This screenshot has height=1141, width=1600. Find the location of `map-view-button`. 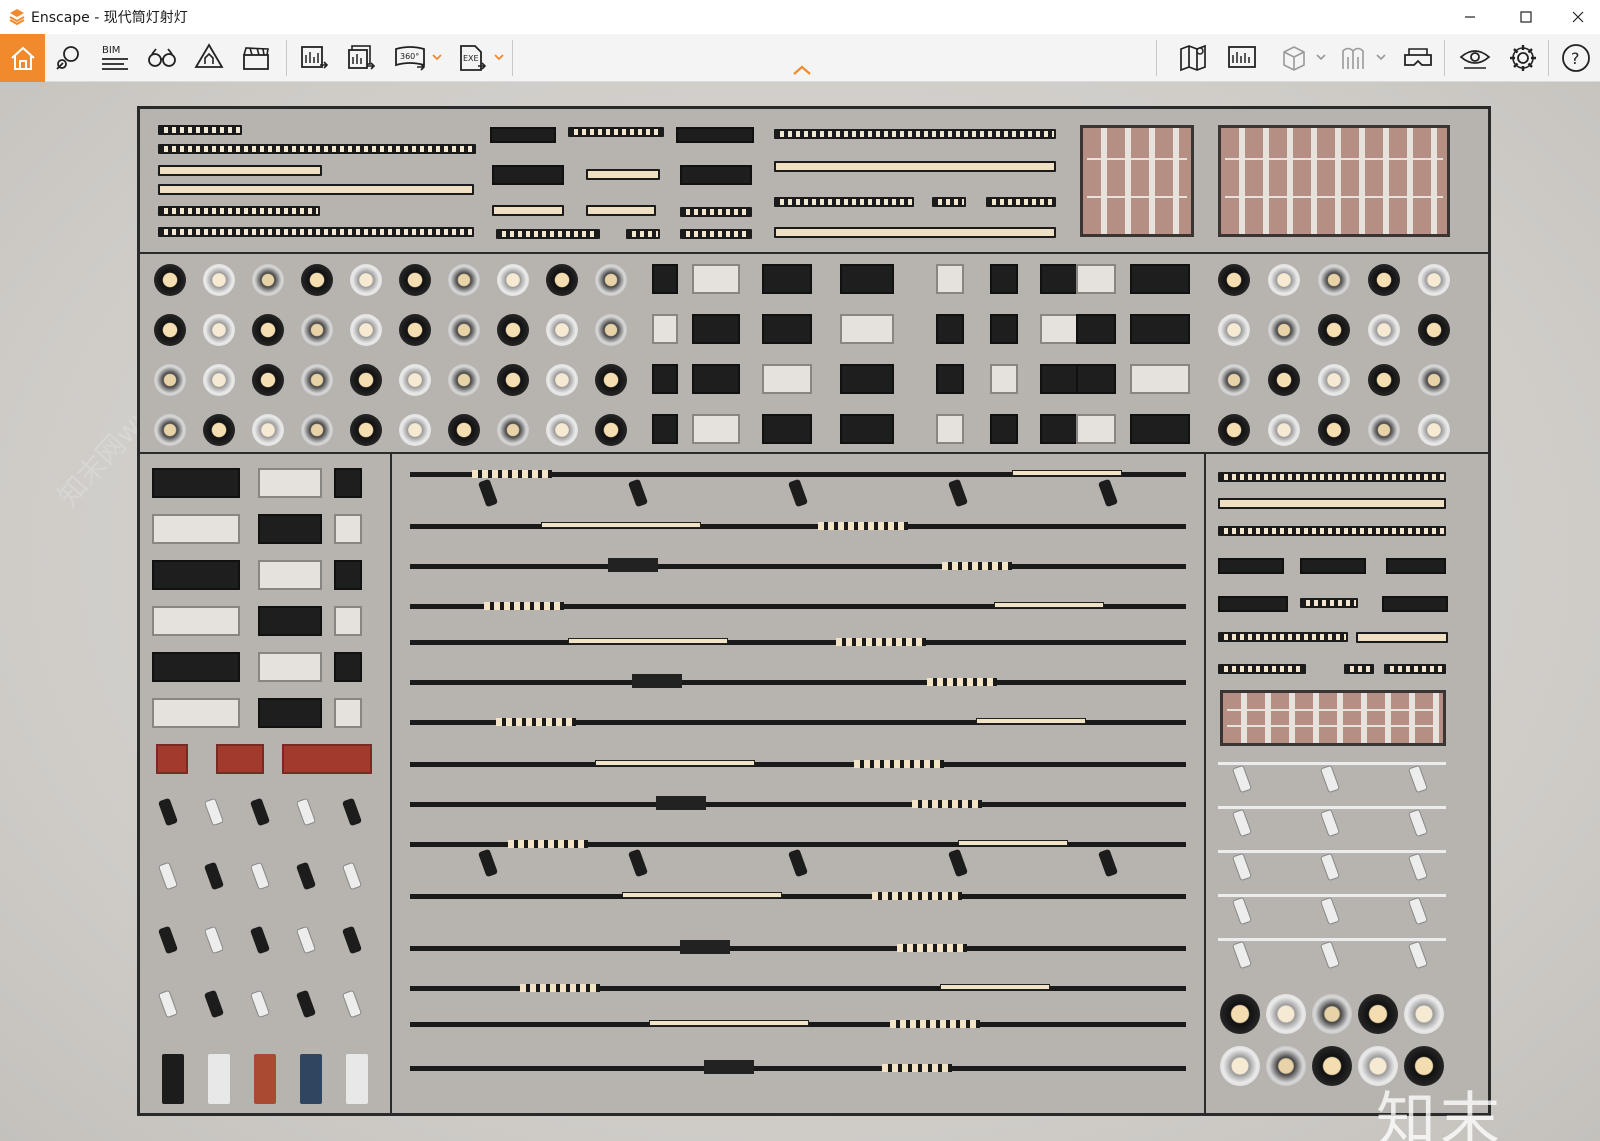

map-view-button is located at coordinates (1194, 58).